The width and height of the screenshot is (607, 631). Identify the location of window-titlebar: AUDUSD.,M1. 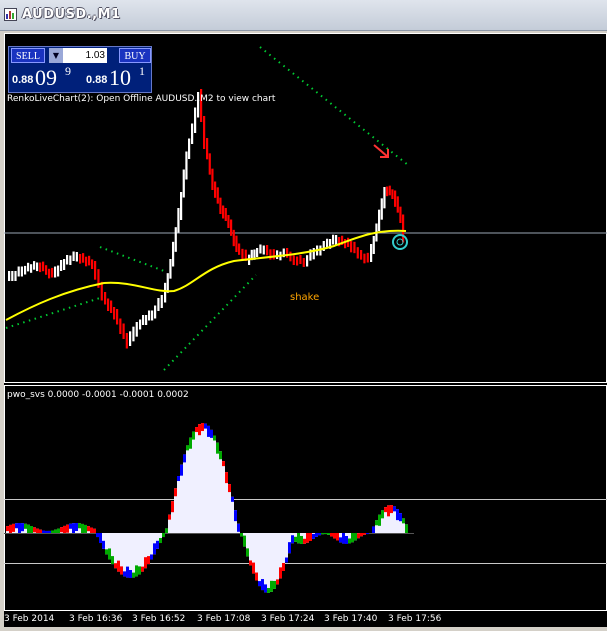
(303, 15).